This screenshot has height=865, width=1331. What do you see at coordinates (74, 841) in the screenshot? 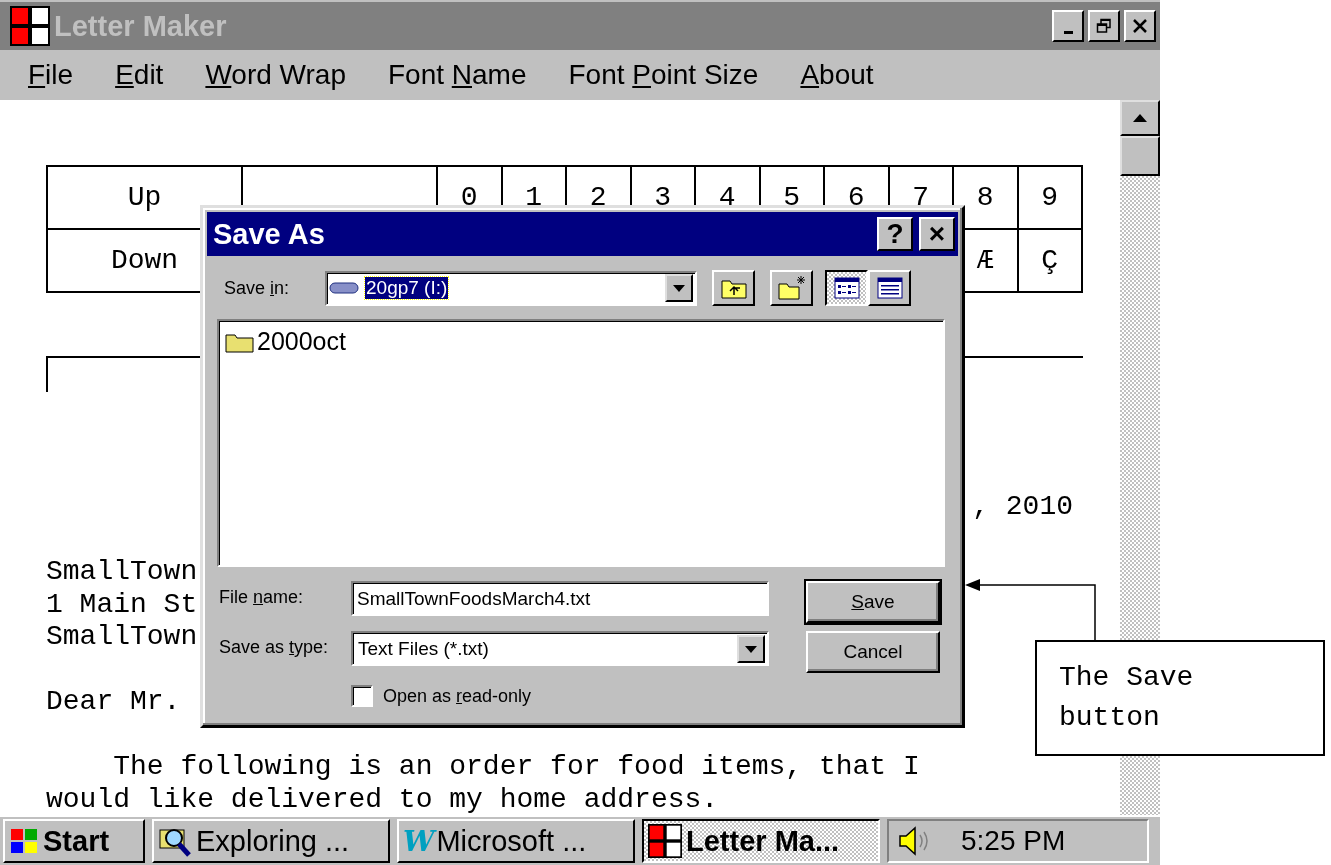
I see `start-button: Start` at bounding box center [74, 841].